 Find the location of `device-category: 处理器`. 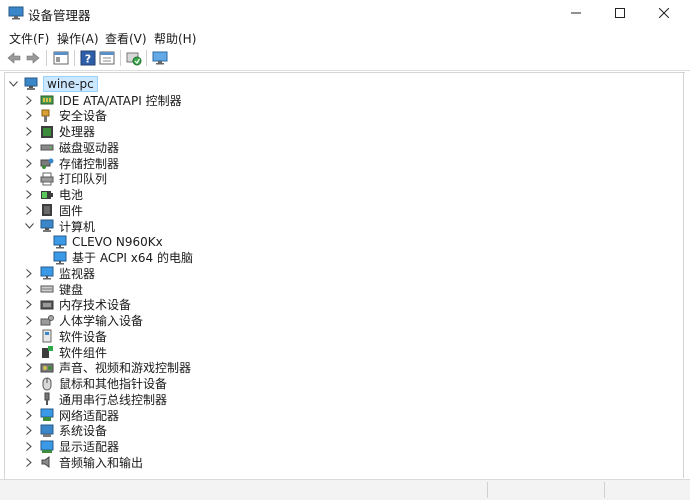

device-category: 处理器 is located at coordinates (59, 132).